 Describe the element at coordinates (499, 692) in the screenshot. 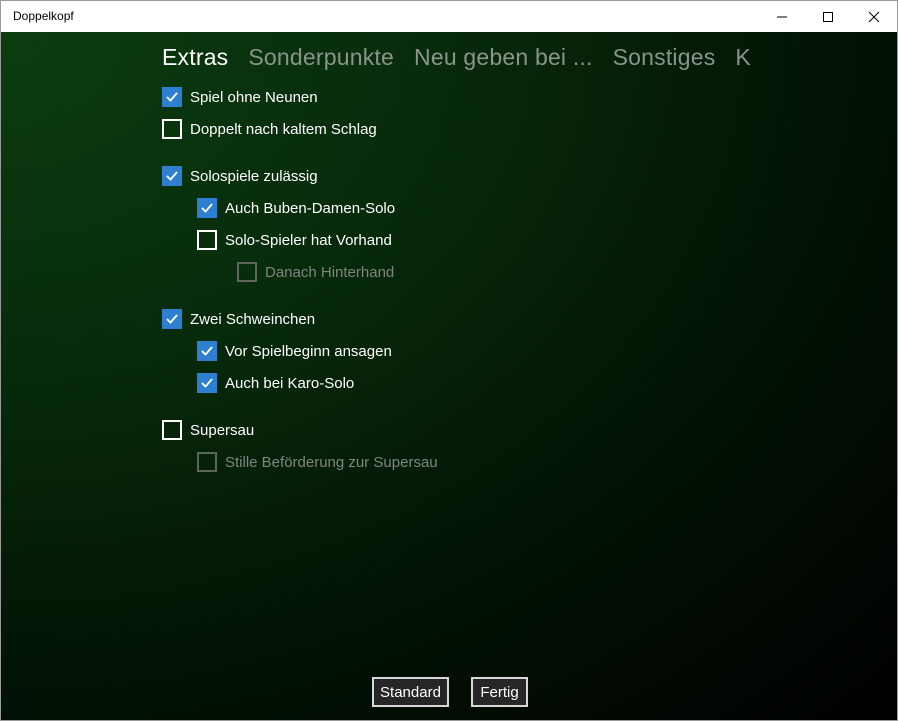

I see `fertig-button: Fertig` at that location.